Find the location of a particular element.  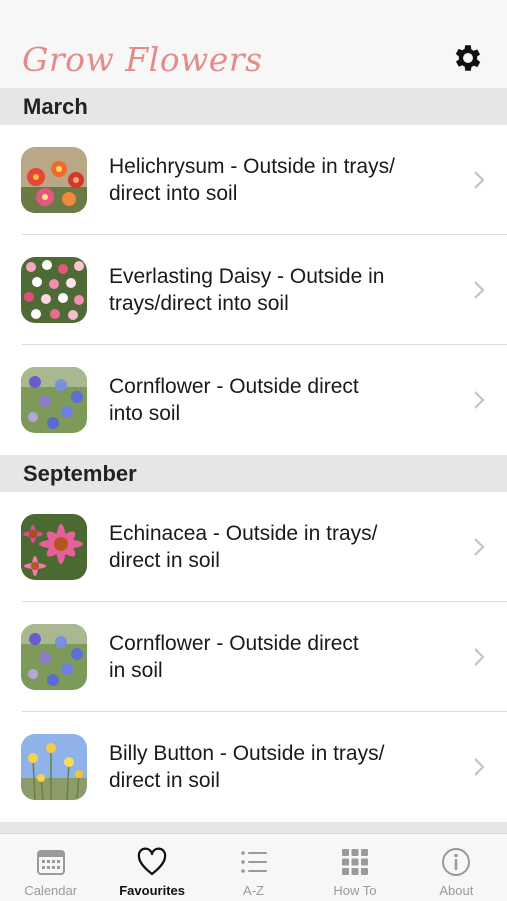

list-item: Cornflower - Outside direct into soil is located at coordinates (253, 400).